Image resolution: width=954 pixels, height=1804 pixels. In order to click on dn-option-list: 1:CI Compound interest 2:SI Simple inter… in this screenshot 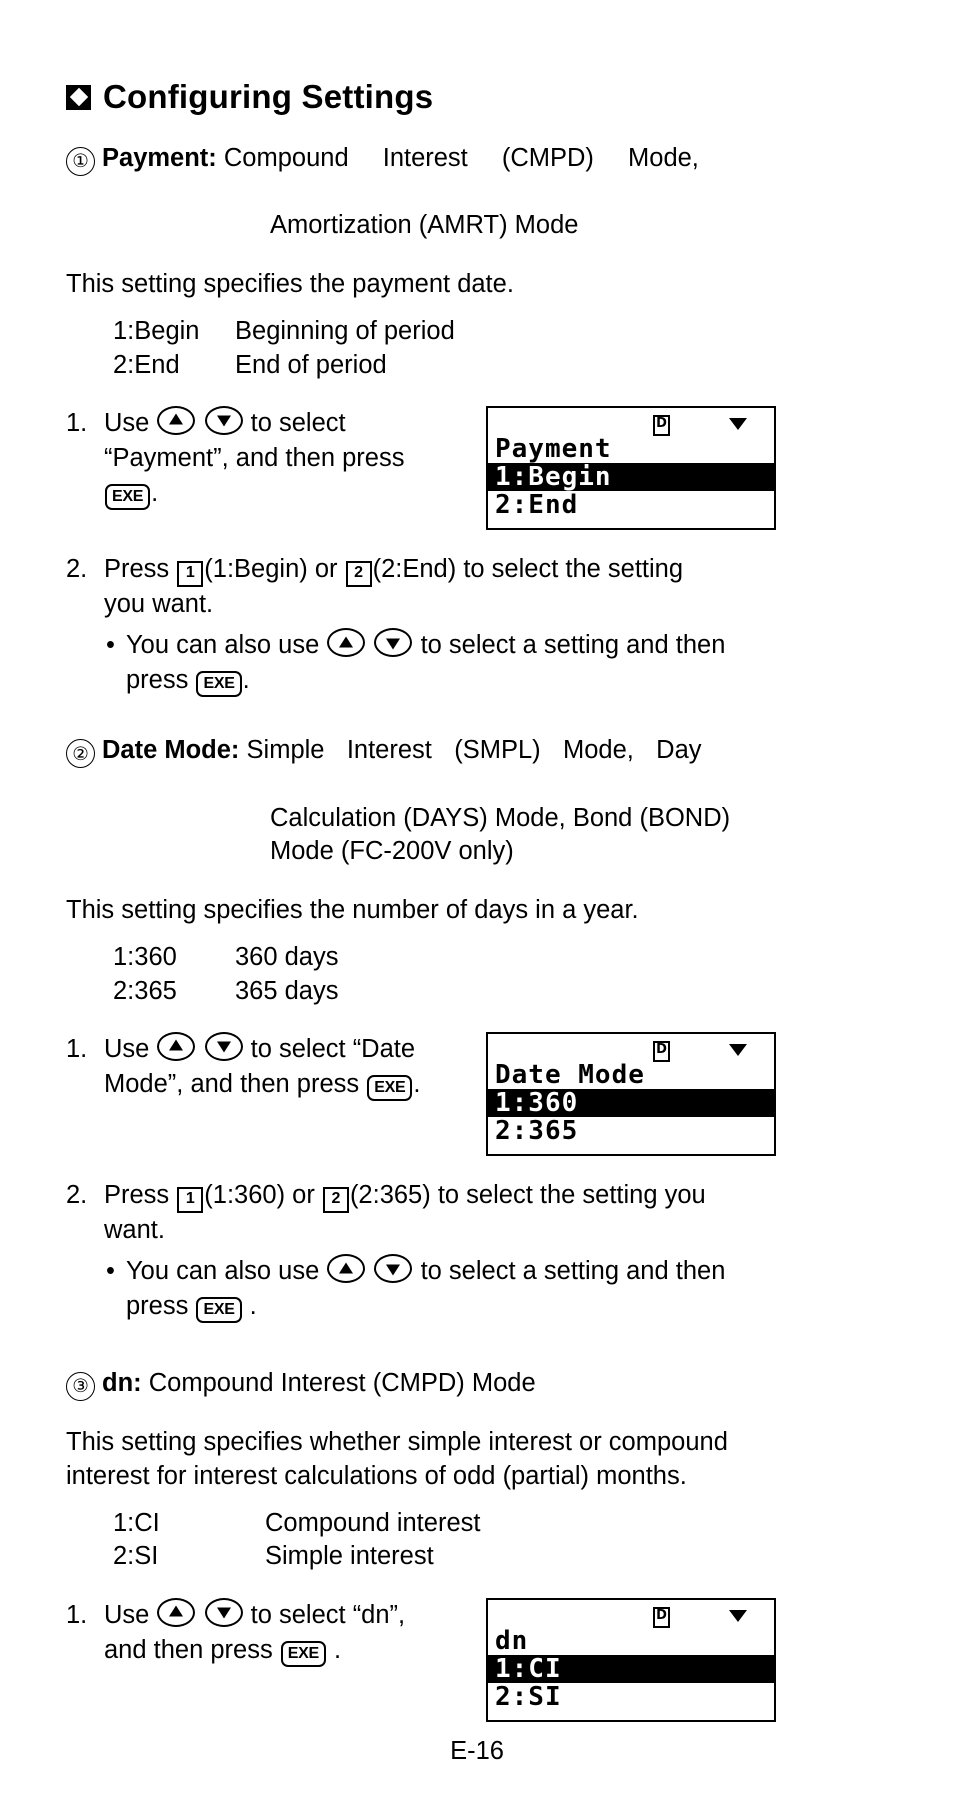, I will do `click(444, 1540)`.